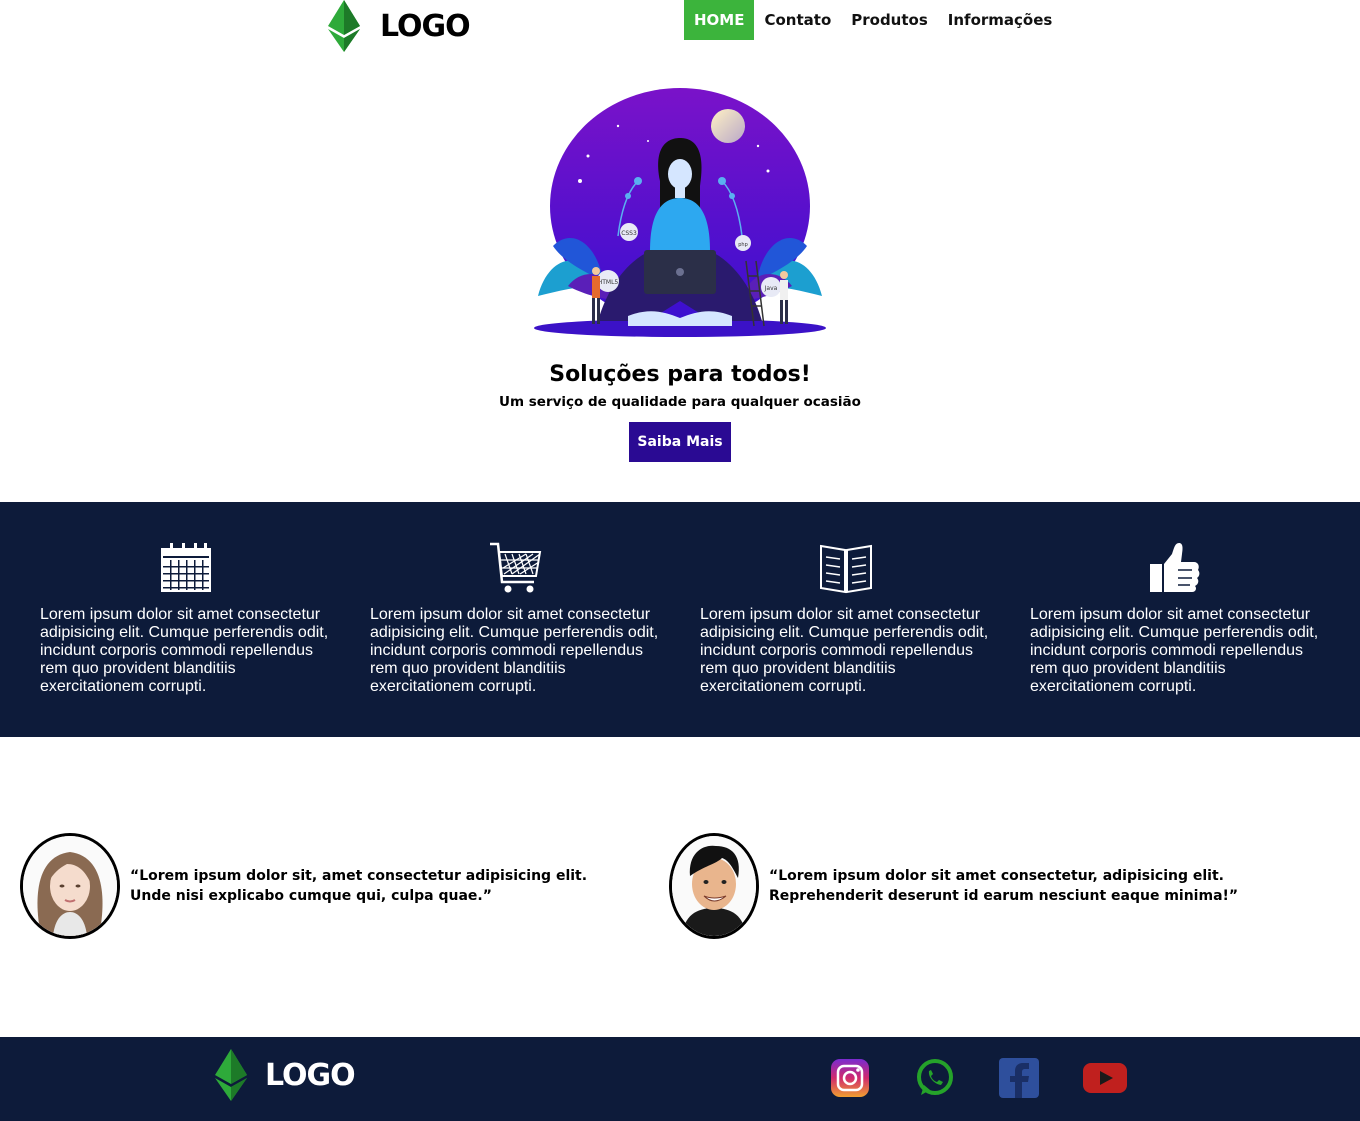  Describe the element at coordinates (1000, 20) in the screenshot. I see `nav-informacoes: Informações` at that location.